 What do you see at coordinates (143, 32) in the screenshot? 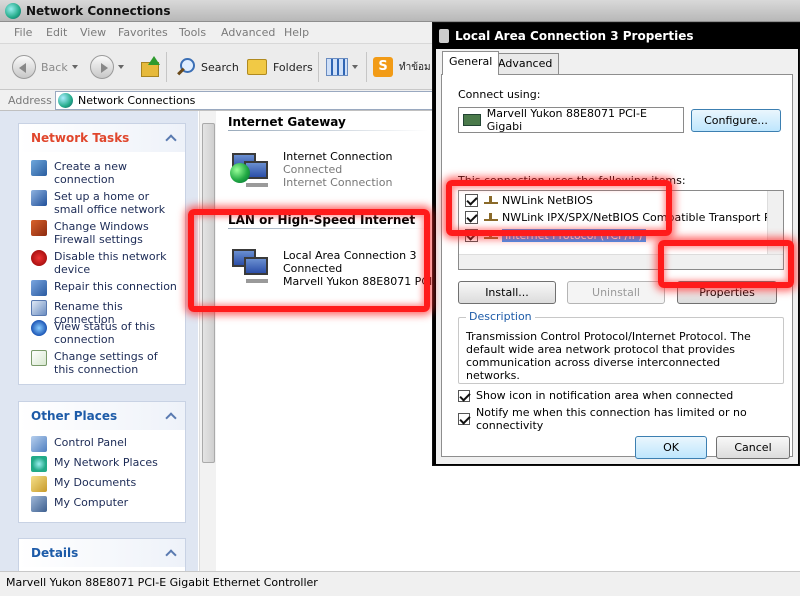
I see `menu-favorites: Favorites` at bounding box center [143, 32].